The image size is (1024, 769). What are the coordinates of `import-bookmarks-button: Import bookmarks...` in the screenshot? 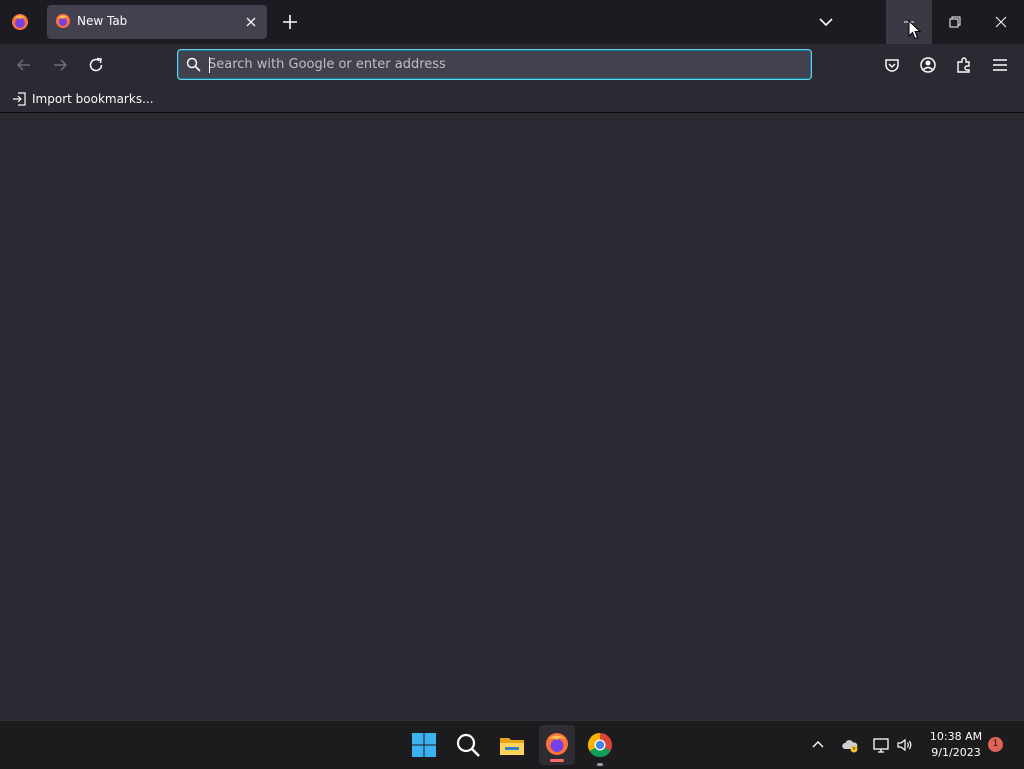 It's located at (83, 99).